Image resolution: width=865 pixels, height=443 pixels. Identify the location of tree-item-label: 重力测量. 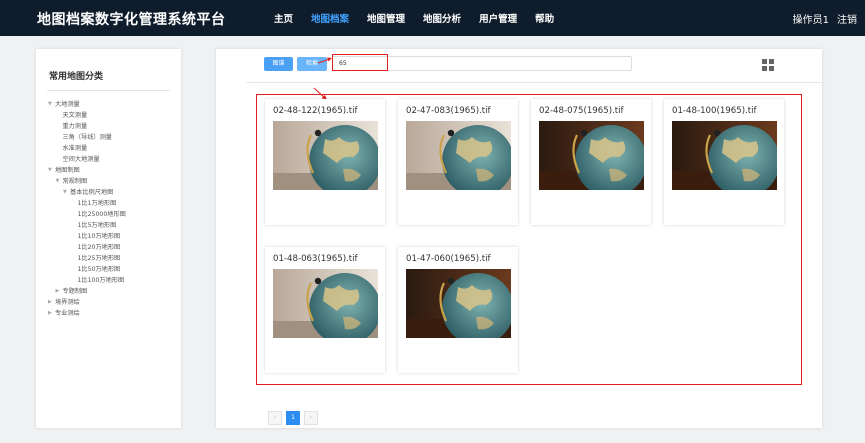
(75, 126).